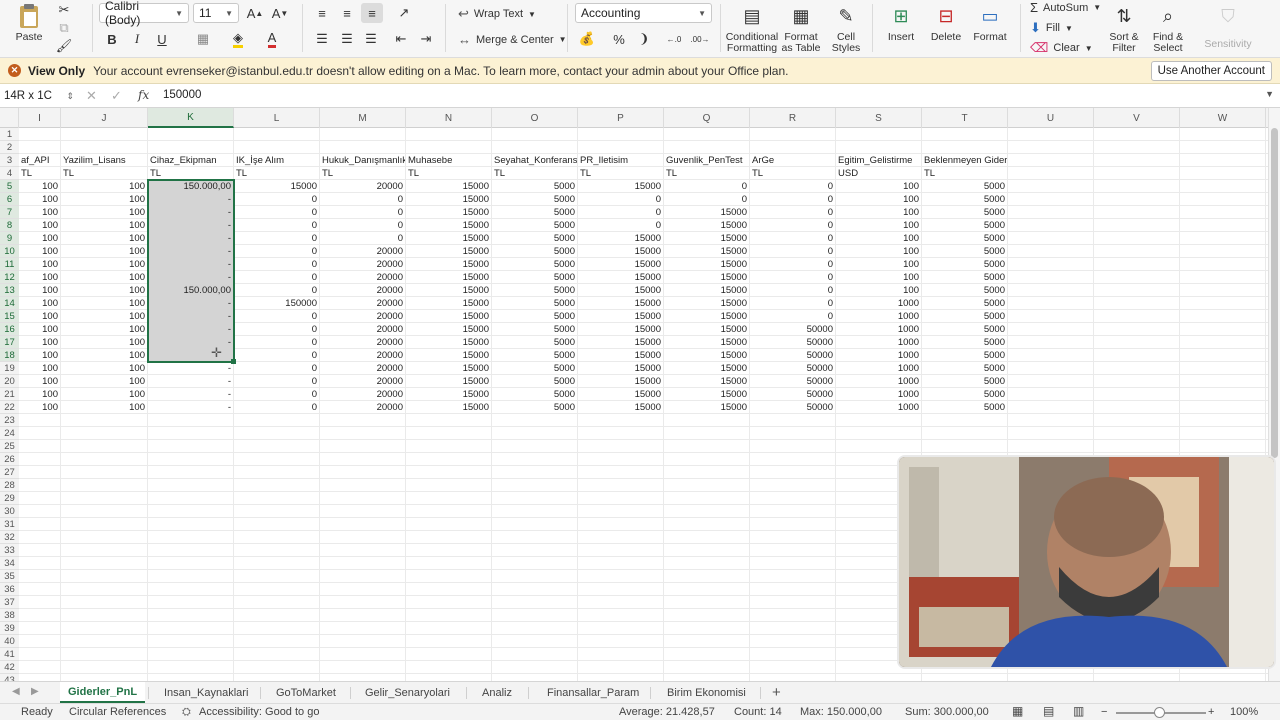  I want to click on tab-giderler-pnl: Giderler_PnL, so click(103, 692).